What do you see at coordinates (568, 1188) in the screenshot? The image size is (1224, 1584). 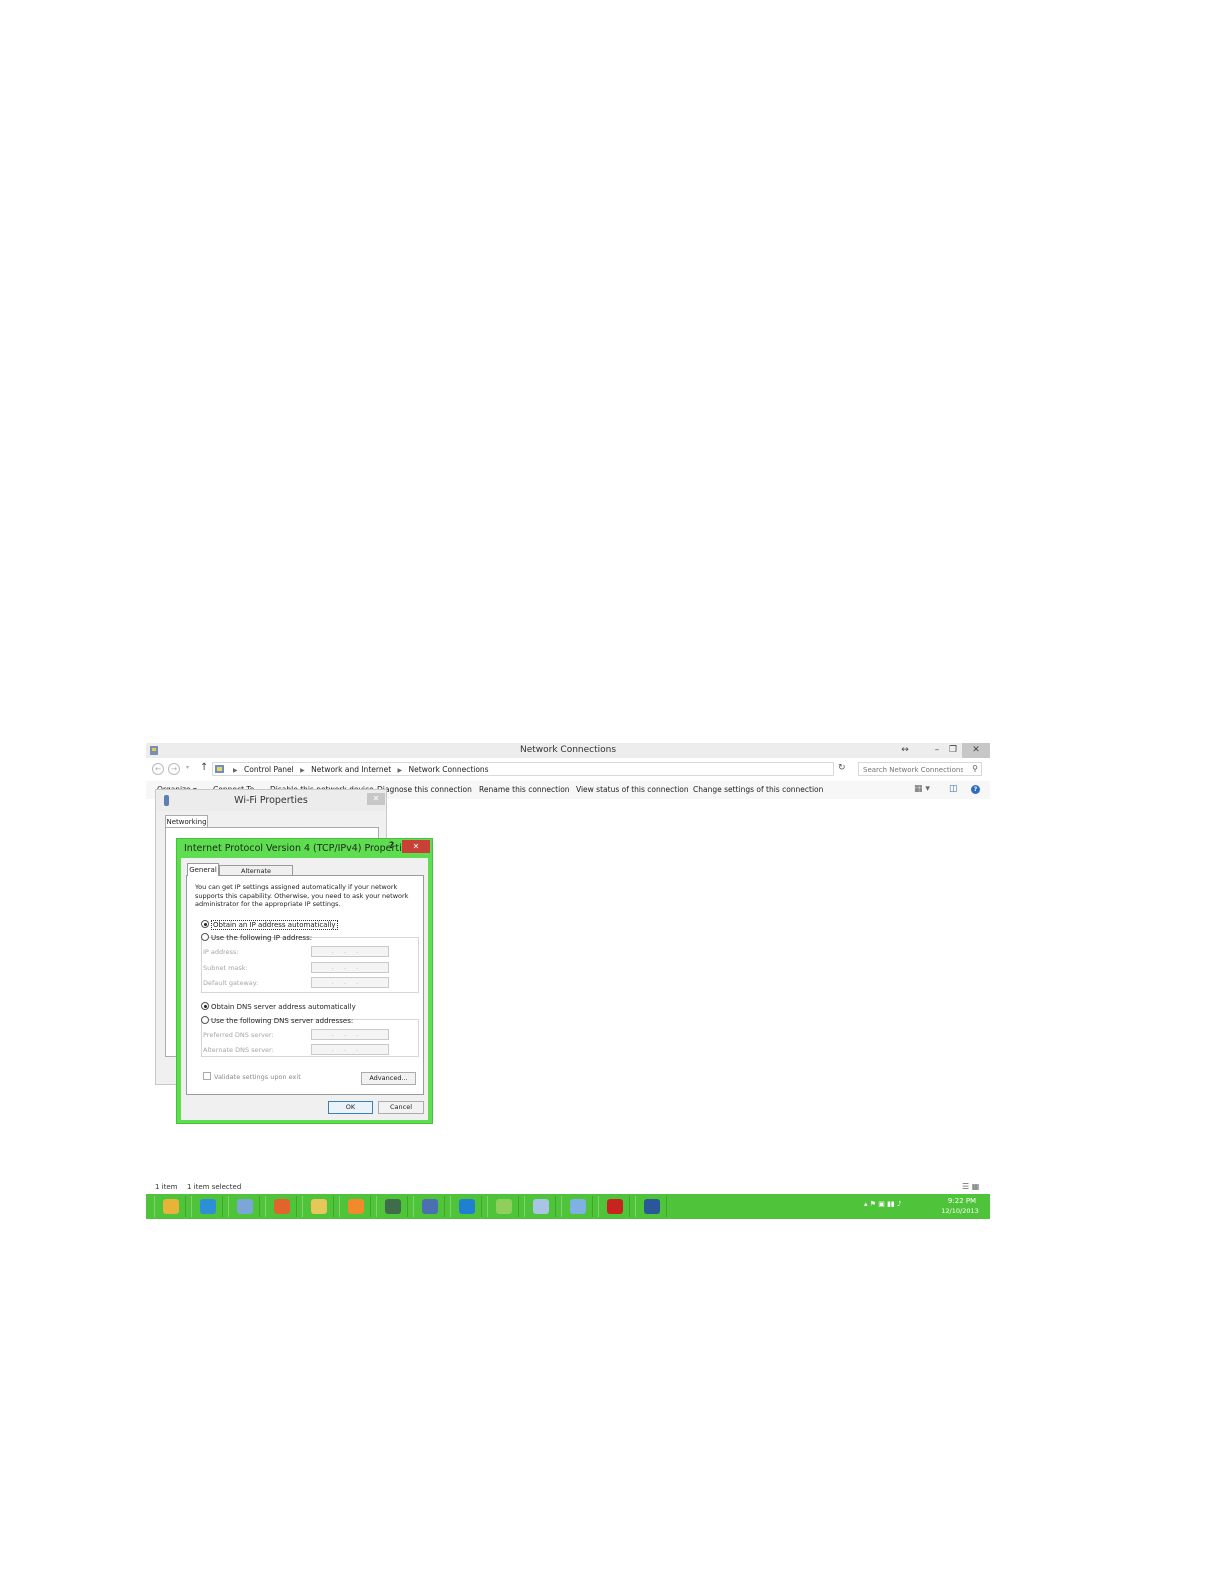 I see `status-bar: 1 item 1 item selected ☰ ▦` at bounding box center [568, 1188].